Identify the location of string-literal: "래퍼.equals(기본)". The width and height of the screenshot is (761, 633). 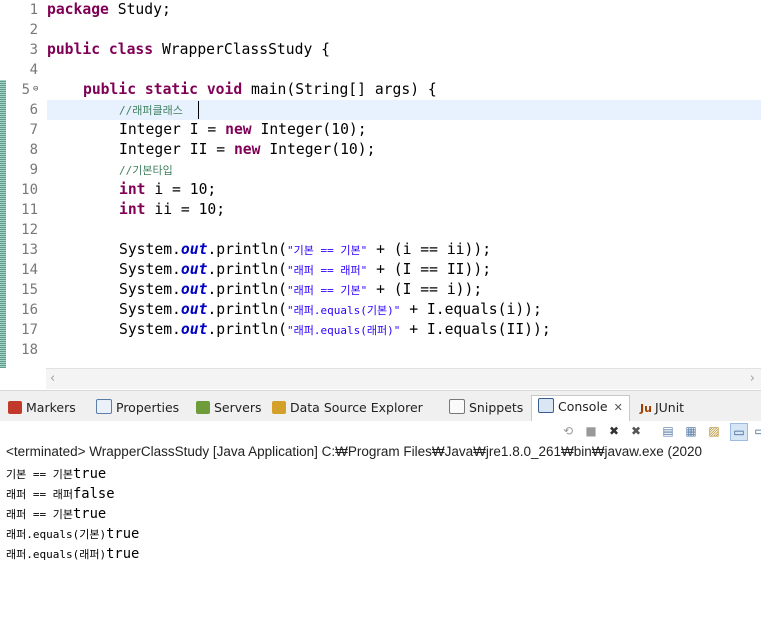
(344, 310).